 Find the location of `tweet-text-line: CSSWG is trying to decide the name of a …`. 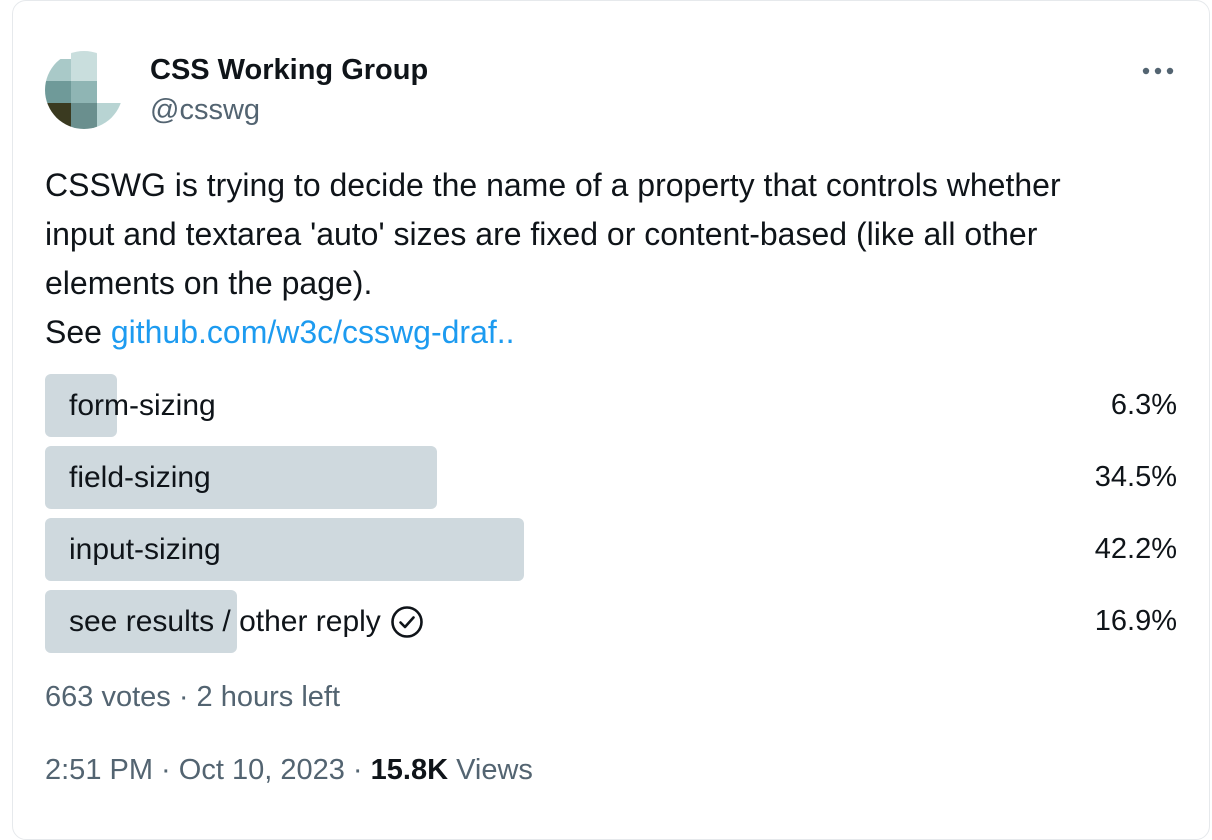

tweet-text-line: CSSWG is trying to decide the name of a … is located at coordinates (553, 185).